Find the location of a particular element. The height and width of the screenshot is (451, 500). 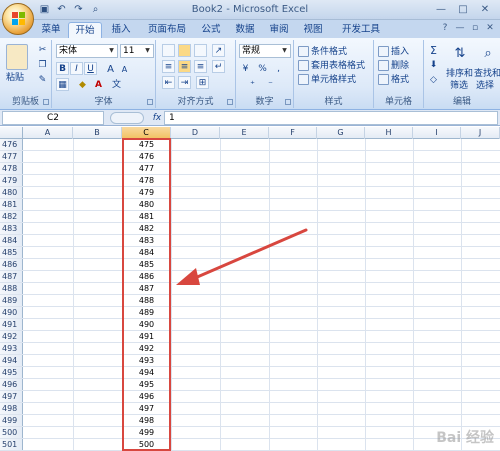

cell-c: 497 is located at coordinates (146, 408).